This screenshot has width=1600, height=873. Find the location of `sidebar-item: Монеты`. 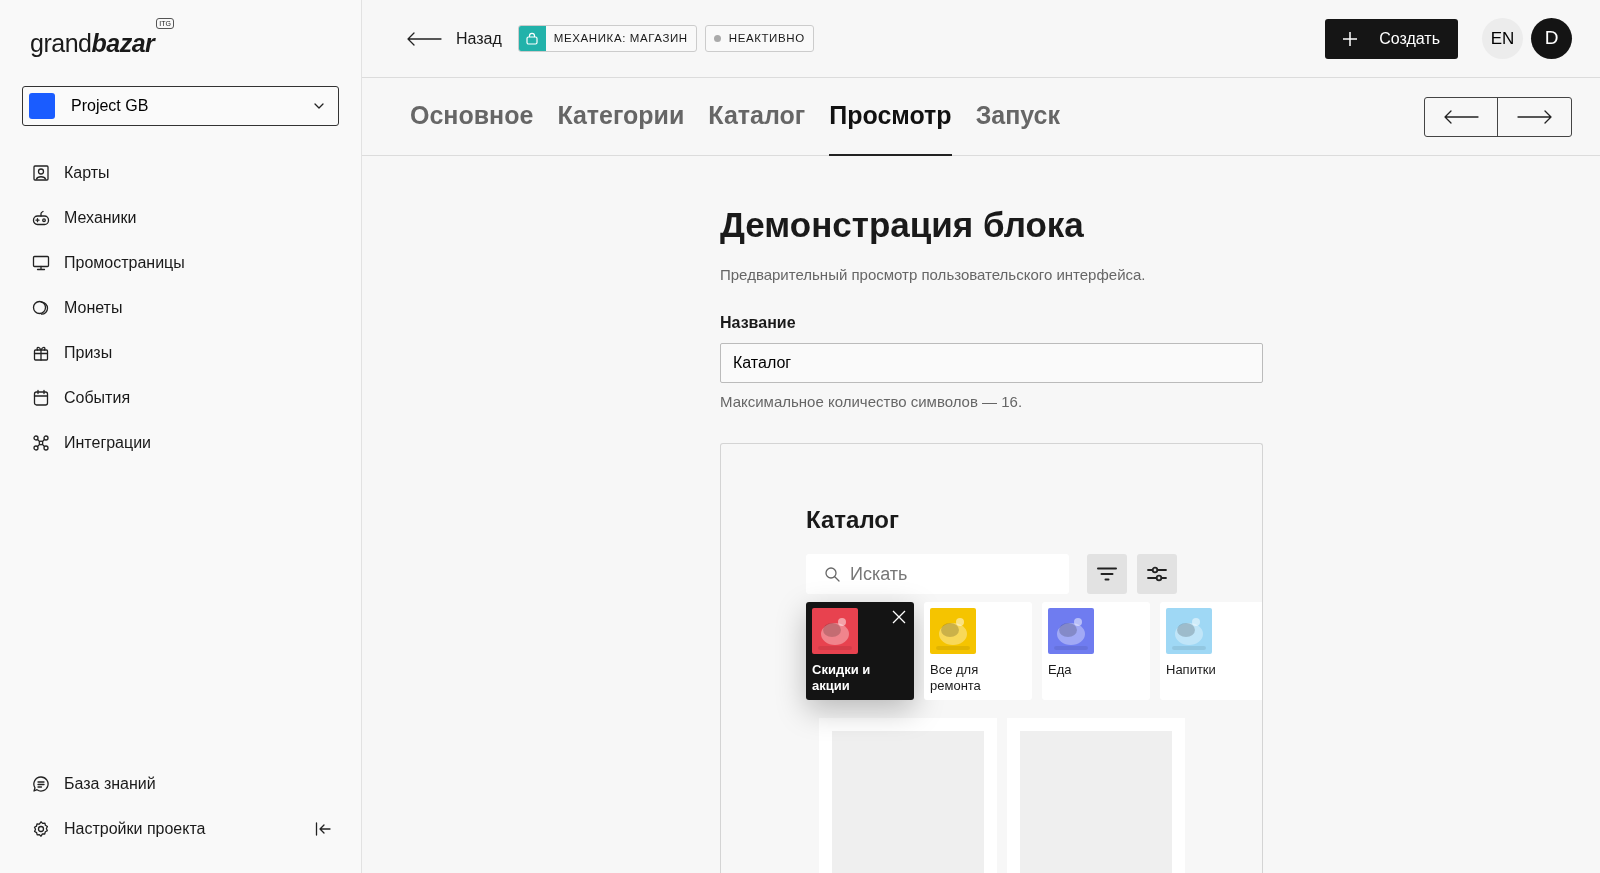

sidebar-item: Монеты is located at coordinates (180, 307).